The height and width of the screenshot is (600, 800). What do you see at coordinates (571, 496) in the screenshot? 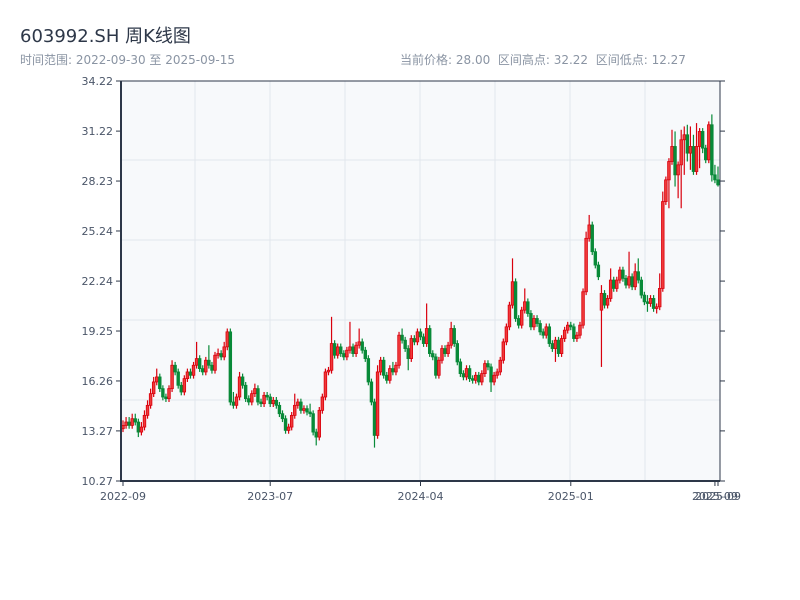
I see `x-tick-label: 2025-01` at bounding box center [571, 496].